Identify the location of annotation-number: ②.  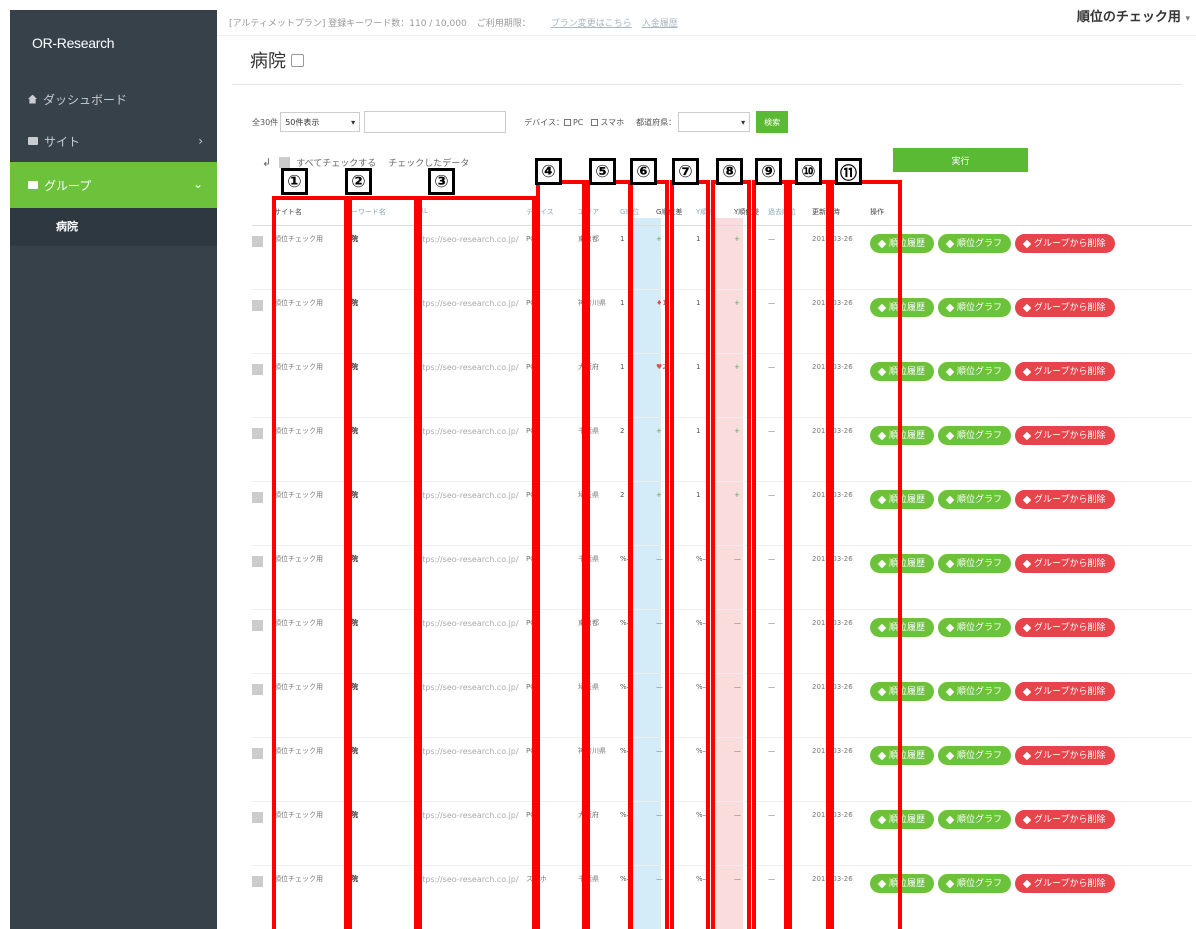
(358, 181).